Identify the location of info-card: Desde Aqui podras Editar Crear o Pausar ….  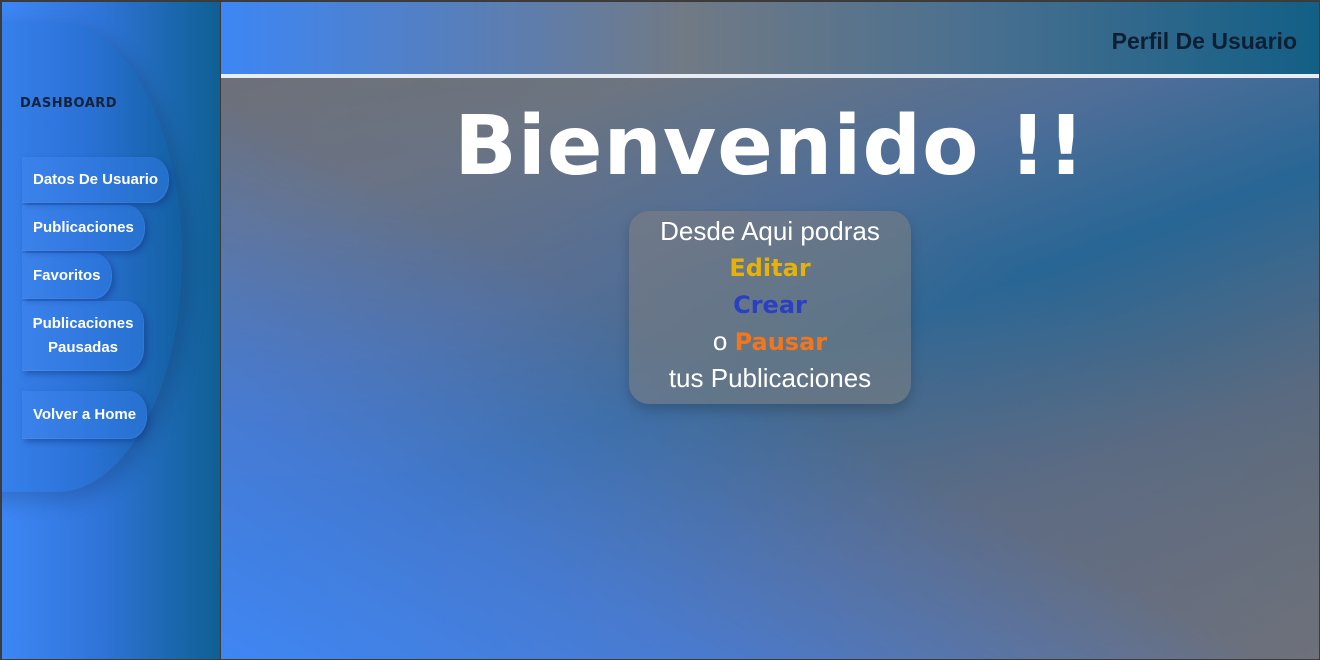
(770, 307).